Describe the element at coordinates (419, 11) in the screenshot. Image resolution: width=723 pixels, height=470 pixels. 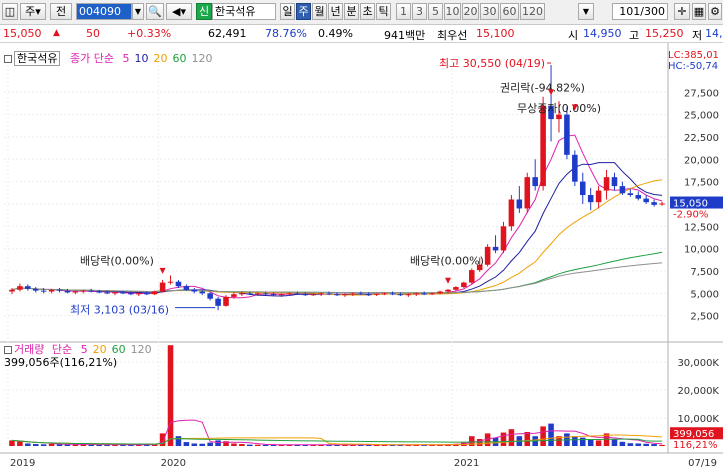
I see `tab-number-3: 3` at that location.